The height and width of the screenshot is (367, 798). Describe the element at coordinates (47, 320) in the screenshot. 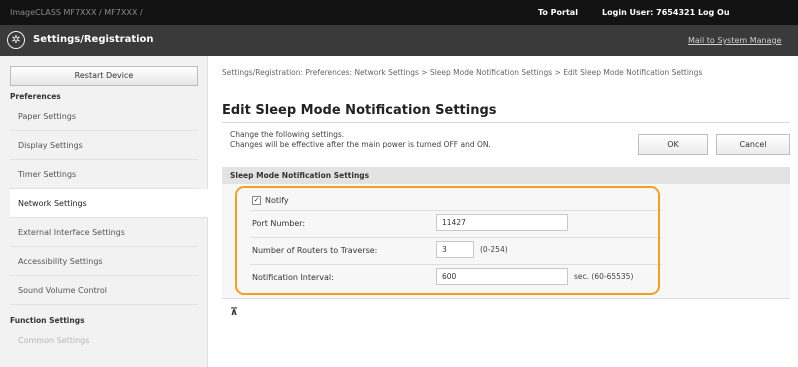

I see `sidebar-heading-function-settings: Function Settings` at that location.